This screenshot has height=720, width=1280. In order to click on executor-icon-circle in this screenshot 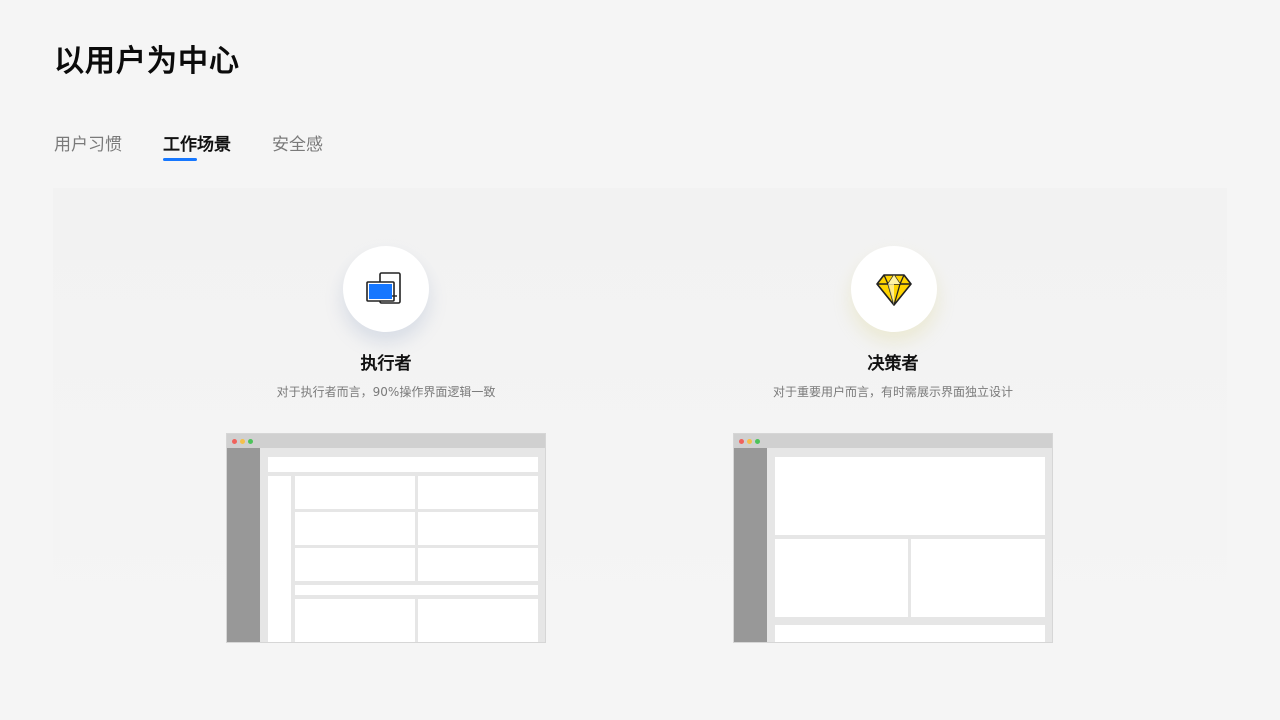, I will do `click(386, 289)`.